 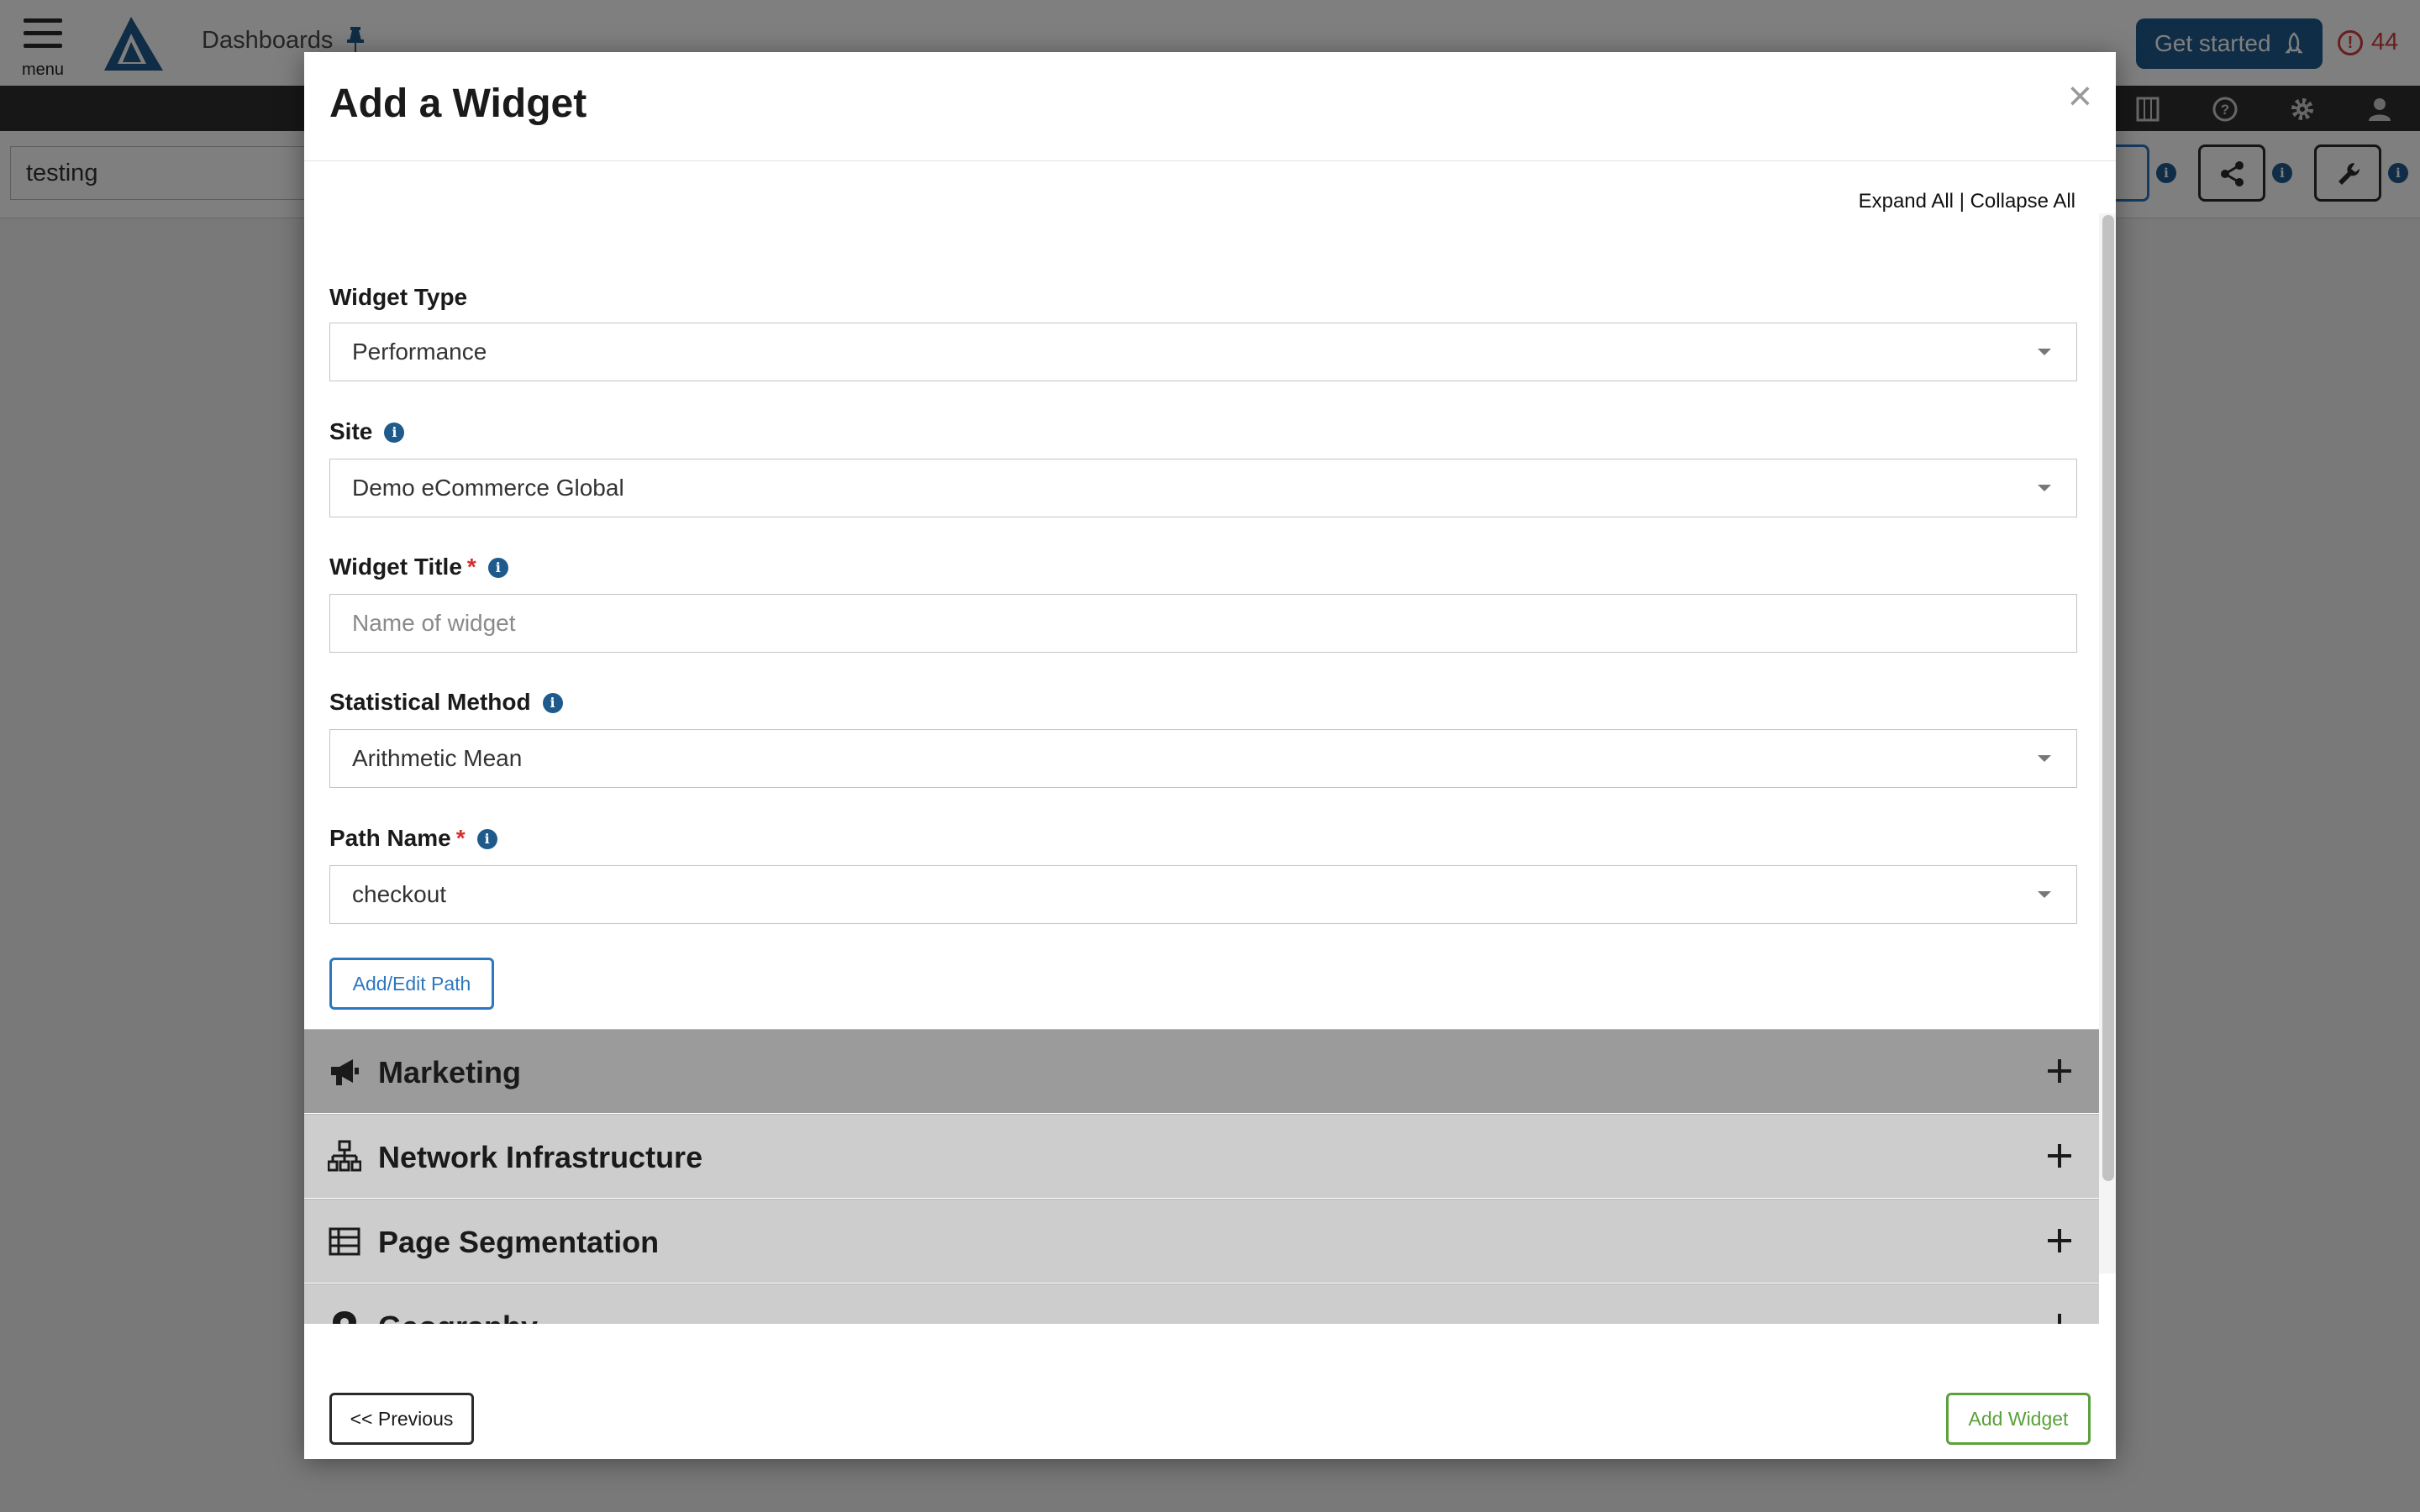 What do you see at coordinates (412, 984) in the screenshot?
I see `add-edit-path-button: Add/Edit Path` at bounding box center [412, 984].